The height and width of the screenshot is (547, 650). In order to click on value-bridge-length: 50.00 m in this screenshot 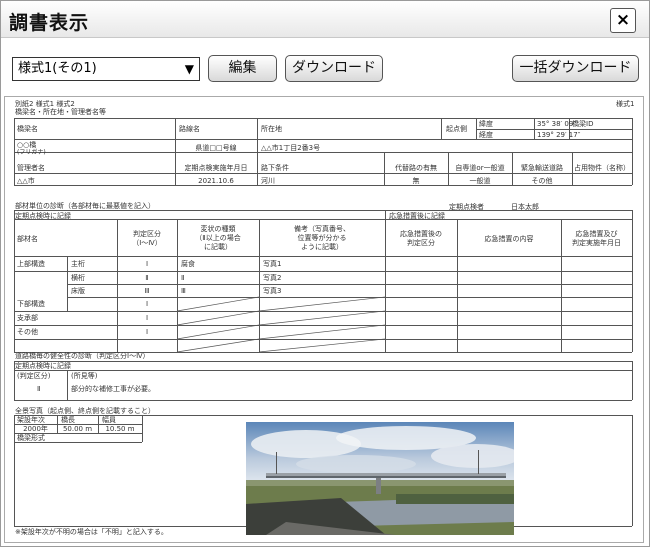, I will do `click(77, 429)`.